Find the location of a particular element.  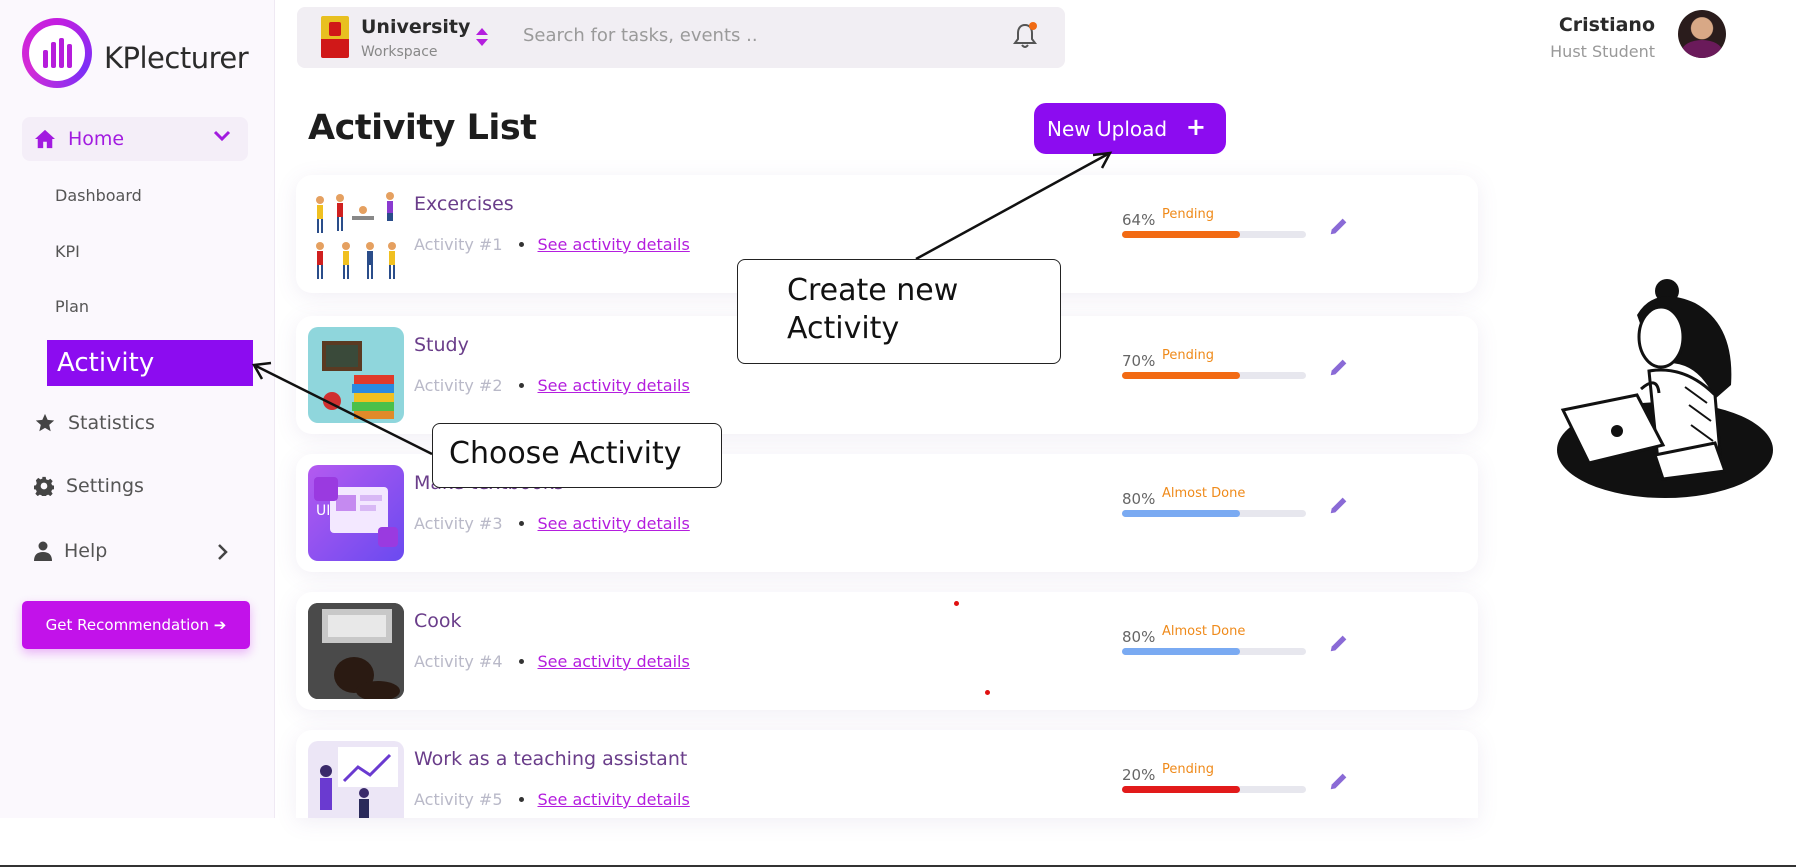

choose-activity-callout: Choose Activity is located at coordinates (577, 455).